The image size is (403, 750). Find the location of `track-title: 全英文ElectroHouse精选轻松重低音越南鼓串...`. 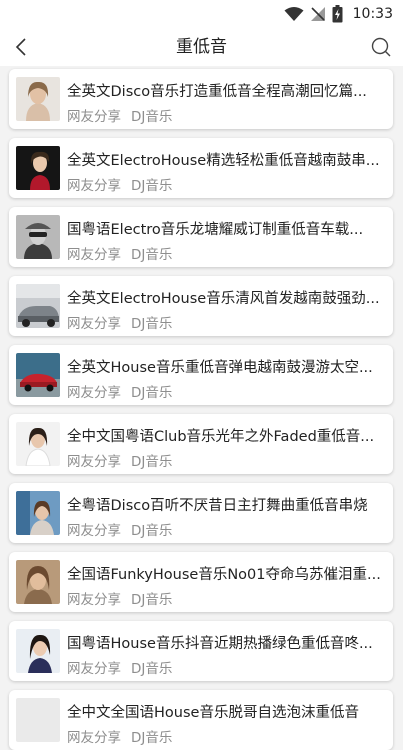

track-title: 全英文ElectroHouse精选轻松重低音越南鼓串... is located at coordinates (223, 161).